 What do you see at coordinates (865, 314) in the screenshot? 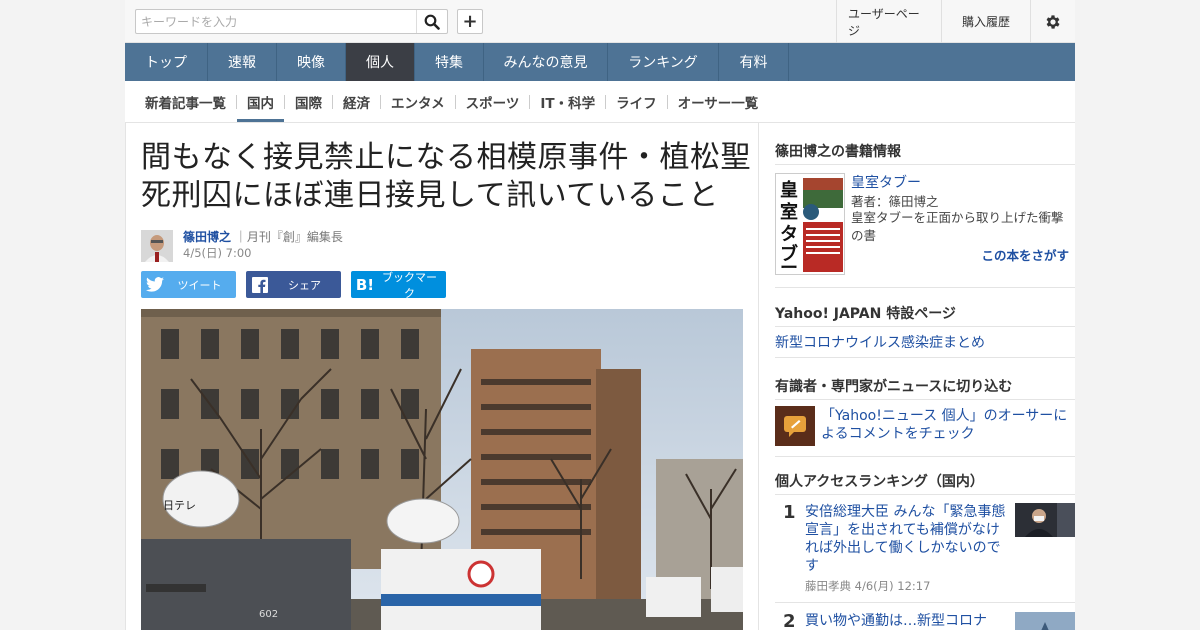
I see `special-section-title: Yahoo! JAPAN 特設ページ` at bounding box center [865, 314].